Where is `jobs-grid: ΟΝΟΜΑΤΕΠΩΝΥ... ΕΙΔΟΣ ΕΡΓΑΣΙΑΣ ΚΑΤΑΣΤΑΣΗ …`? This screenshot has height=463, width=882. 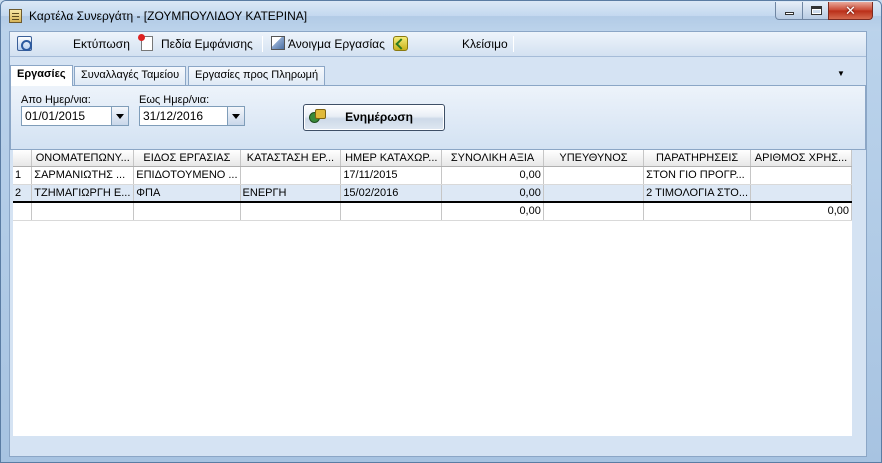 jobs-grid: ΟΝΟΜΑΤΕΠΩΝΥ... ΕΙΔΟΣ ΕΡΓΑΣΙΑΣ ΚΑΤΑΣΤΑΣΗ … is located at coordinates (432, 185).